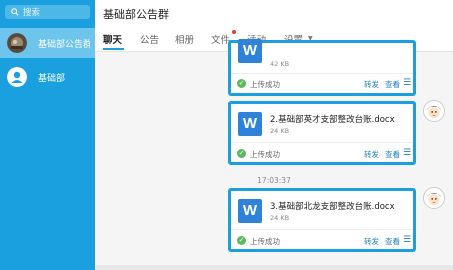 The image size is (453, 270). What do you see at coordinates (332, 207) in the screenshot?
I see `file-name: 3.基础部北龙支部整改台账.docx` at bounding box center [332, 207].